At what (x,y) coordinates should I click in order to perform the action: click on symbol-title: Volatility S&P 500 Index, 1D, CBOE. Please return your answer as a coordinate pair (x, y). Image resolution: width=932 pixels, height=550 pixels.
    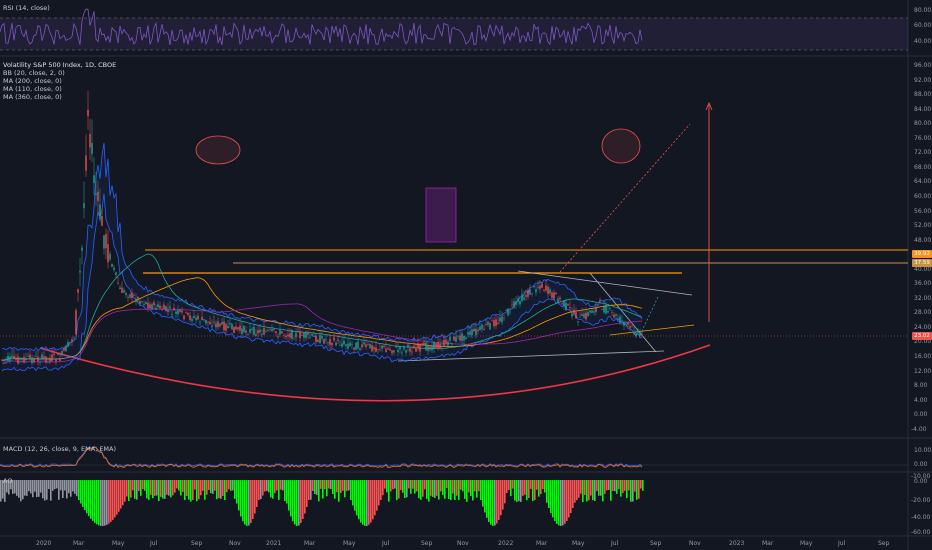
    Looking at the image, I should click on (59, 65).